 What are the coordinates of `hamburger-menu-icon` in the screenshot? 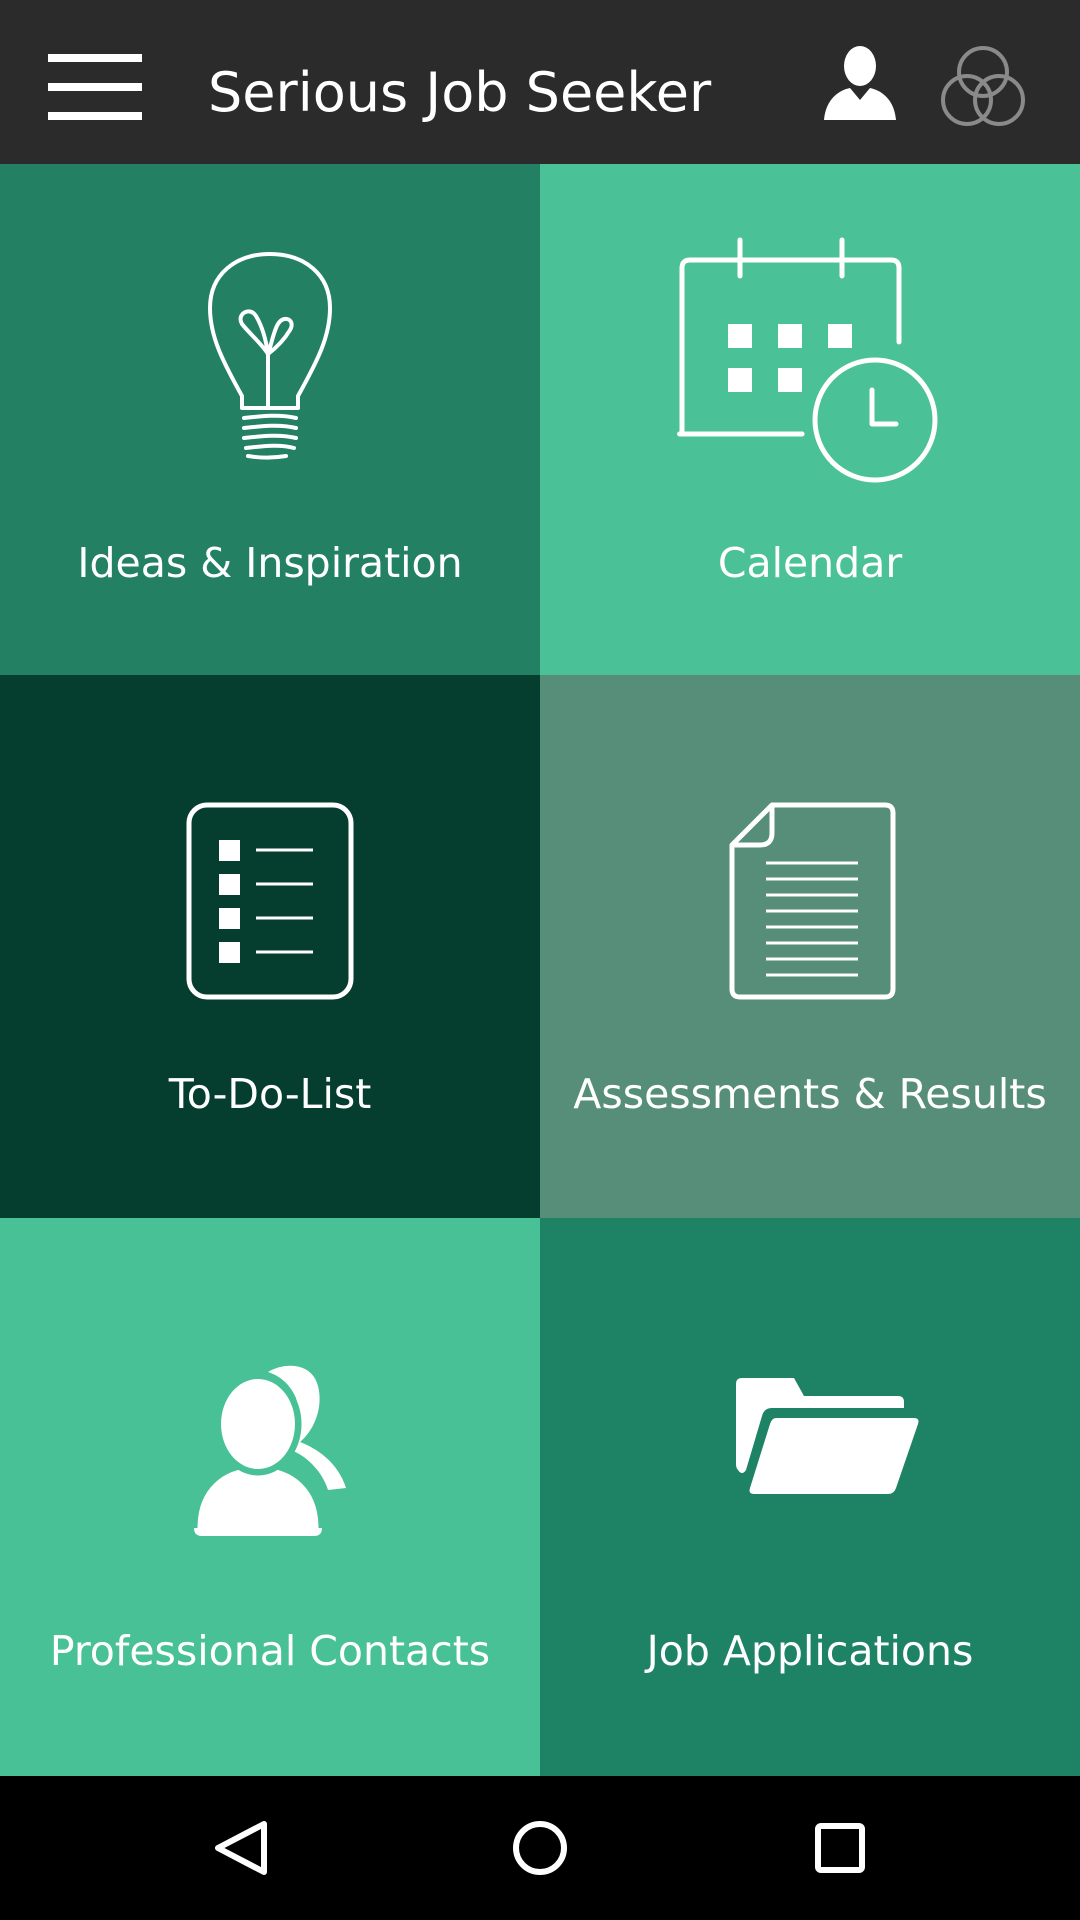 It's located at (95, 87).